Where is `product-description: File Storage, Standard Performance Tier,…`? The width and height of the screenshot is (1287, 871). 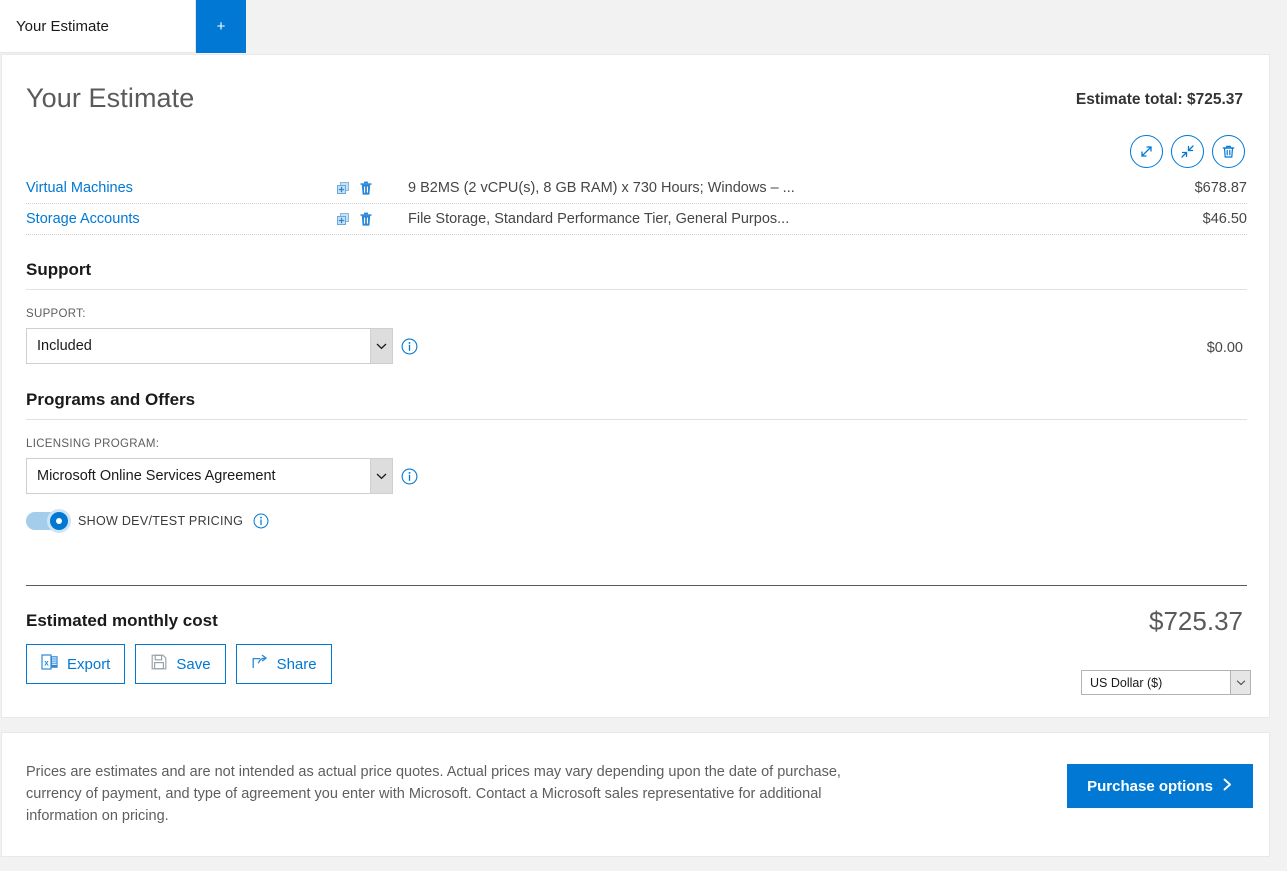
product-description: File Storage, Standard Performance Tier,… is located at coordinates (599, 219).